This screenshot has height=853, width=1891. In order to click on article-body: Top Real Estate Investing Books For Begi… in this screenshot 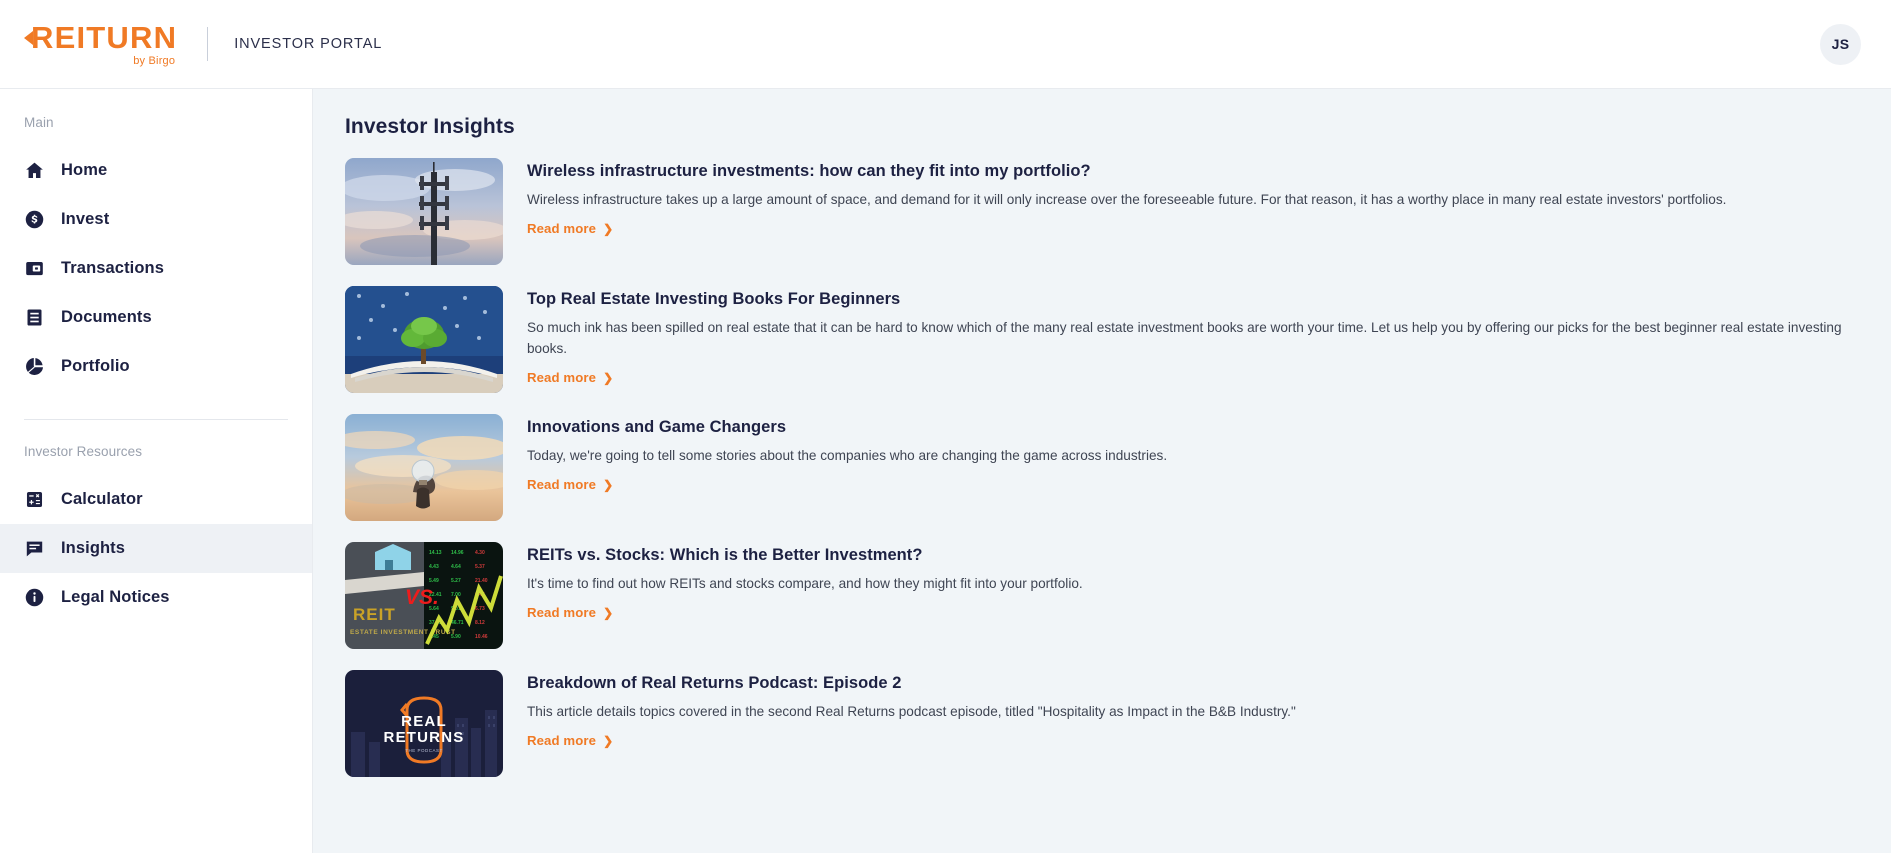, I will do `click(1194, 339)`.